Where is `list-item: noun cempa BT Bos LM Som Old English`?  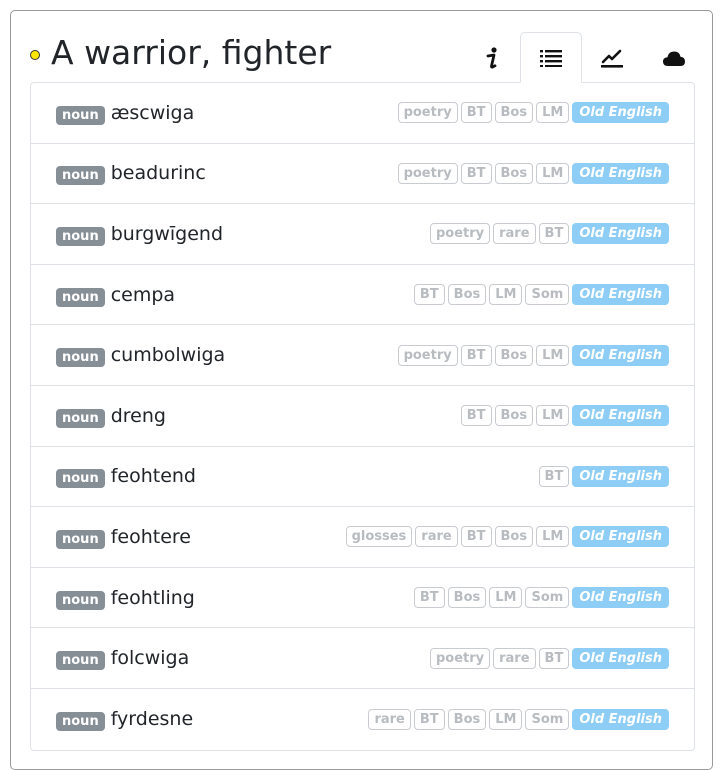 list-item: noun cempa BT Bos LM Som Old English is located at coordinates (362, 295).